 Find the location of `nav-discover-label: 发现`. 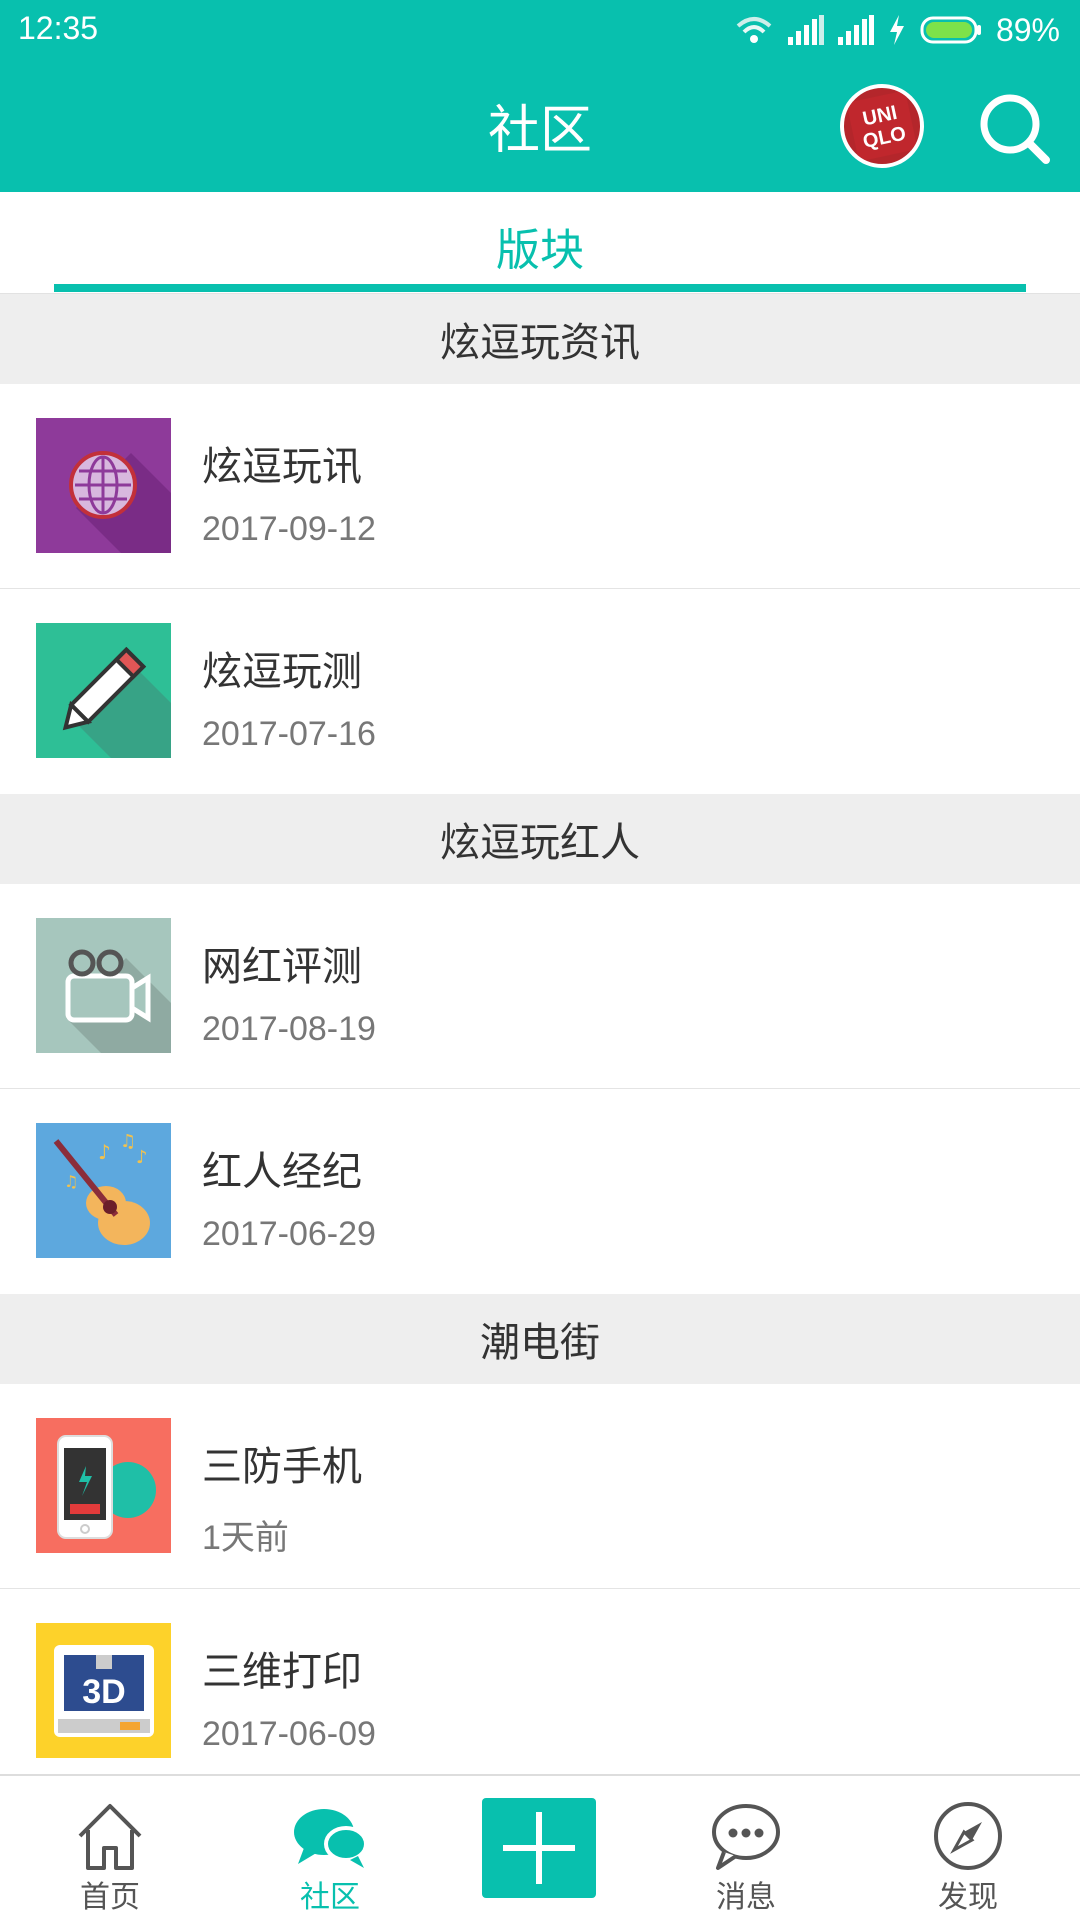

nav-discover-label: 发现 is located at coordinates (968, 1897).